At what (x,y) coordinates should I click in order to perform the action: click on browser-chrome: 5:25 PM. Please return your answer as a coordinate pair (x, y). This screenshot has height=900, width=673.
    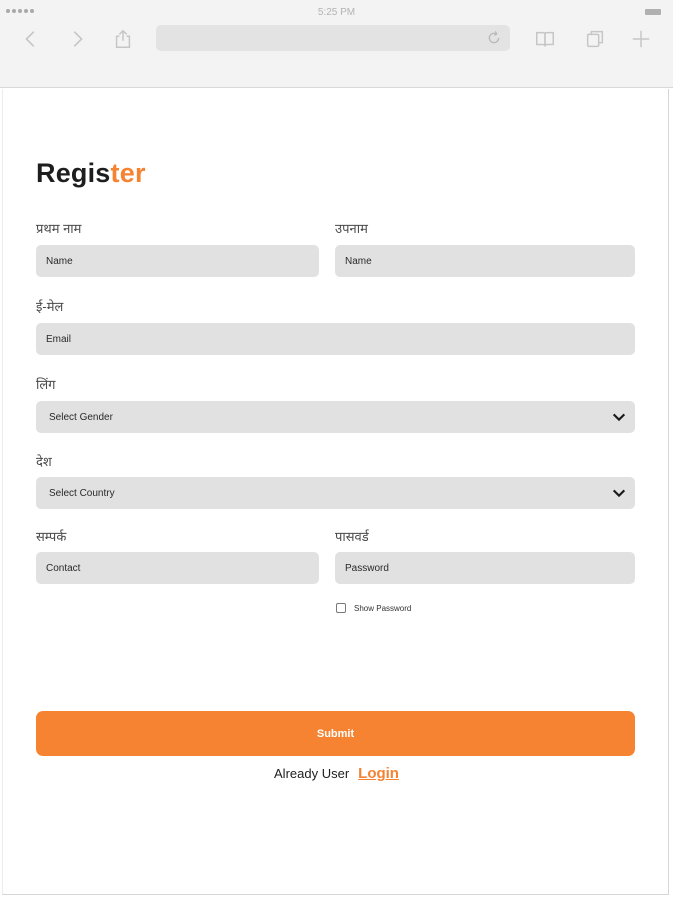
    Looking at the image, I should click on (336, 44).